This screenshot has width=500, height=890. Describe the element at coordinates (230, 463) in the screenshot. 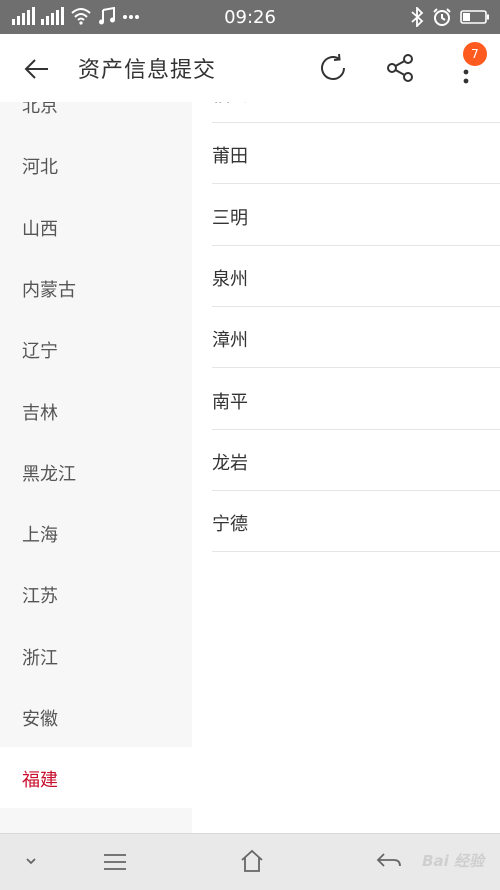

I see `city-label: 龙岩` at that location.